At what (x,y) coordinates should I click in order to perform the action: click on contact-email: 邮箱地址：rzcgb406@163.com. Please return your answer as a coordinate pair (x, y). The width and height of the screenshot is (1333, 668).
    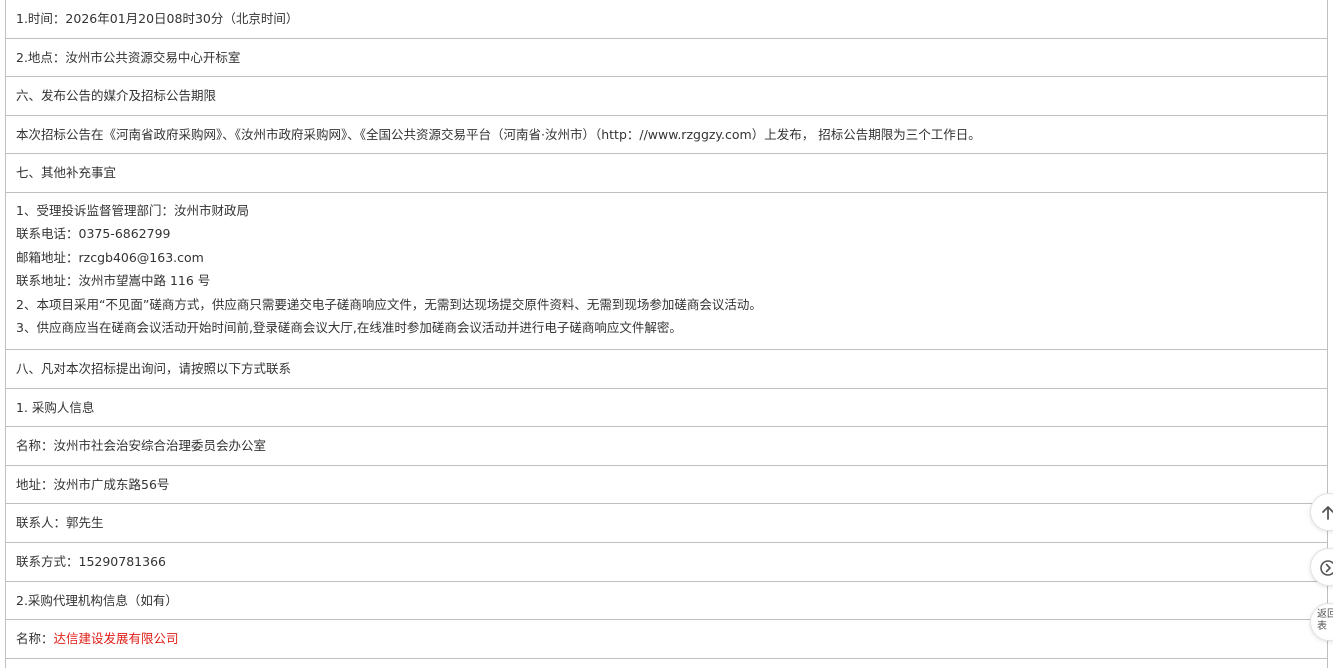
    Looking at the image, I should click on (110, 257).